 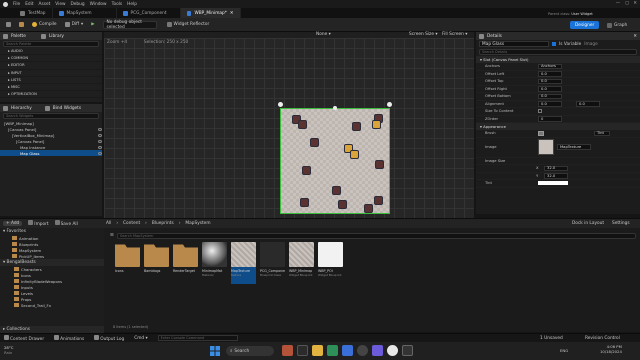 I want to click on asset-tile: Bamidogs, so click(x=156, y=263).